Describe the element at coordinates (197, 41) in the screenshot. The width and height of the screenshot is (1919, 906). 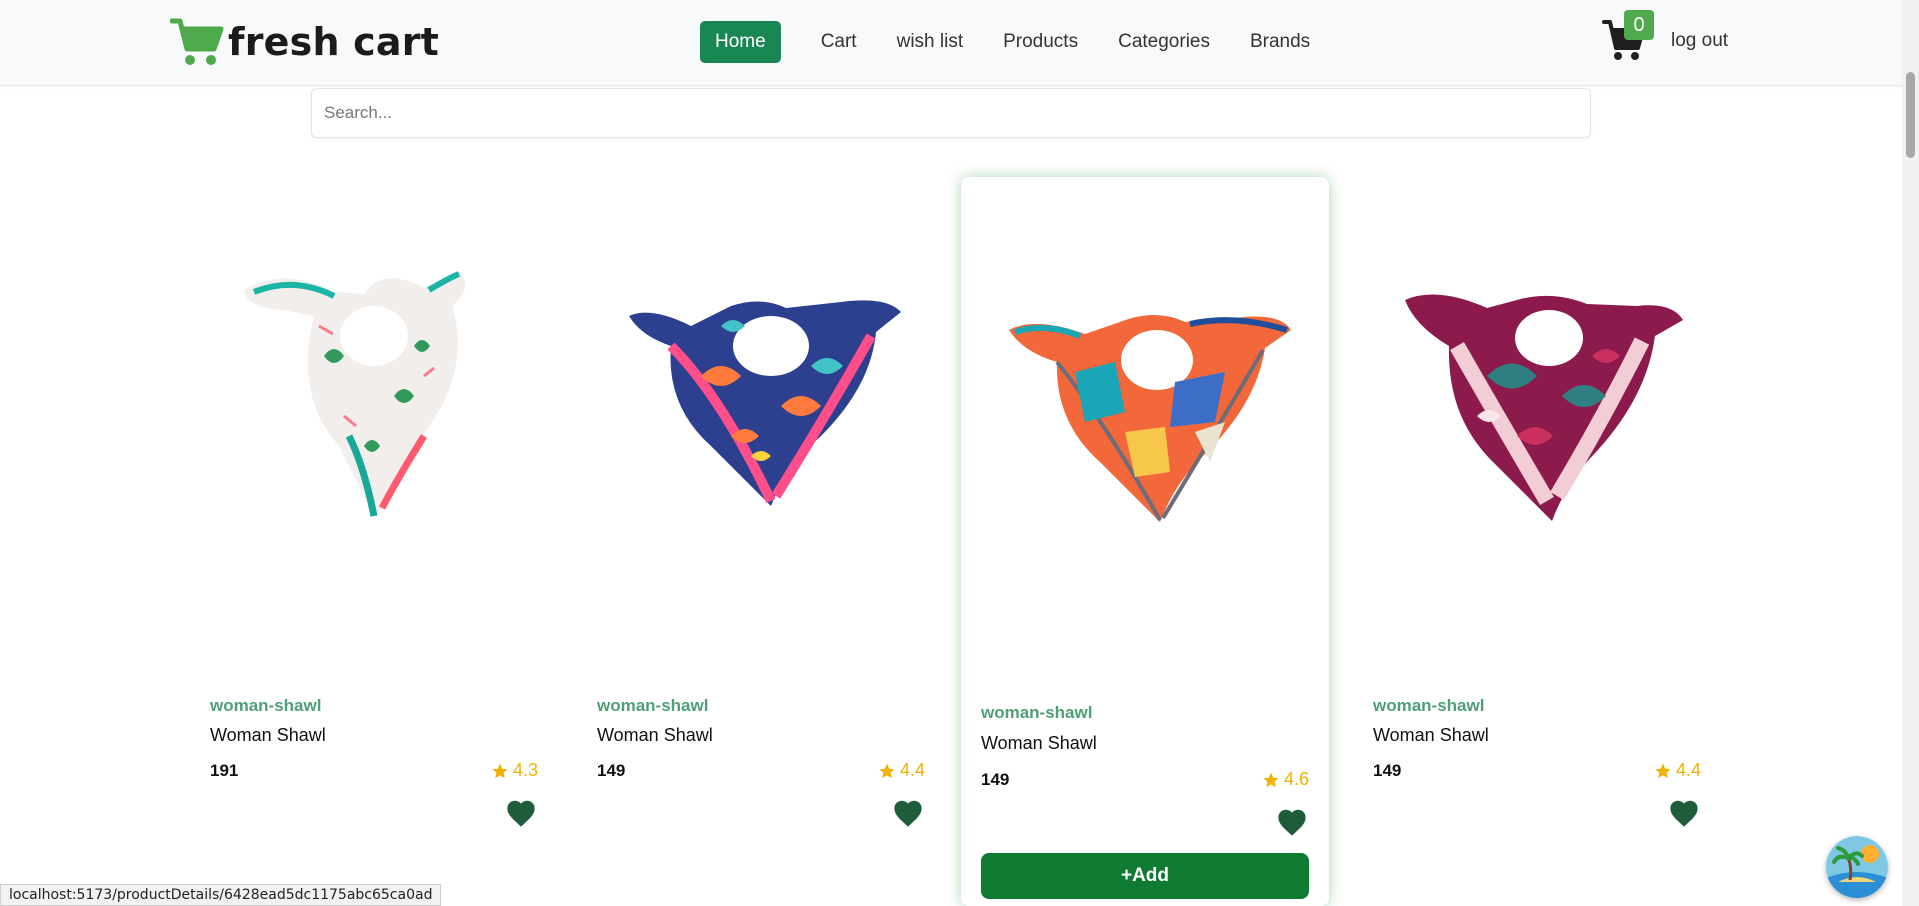
I see `cart-logo-icon` at that location.